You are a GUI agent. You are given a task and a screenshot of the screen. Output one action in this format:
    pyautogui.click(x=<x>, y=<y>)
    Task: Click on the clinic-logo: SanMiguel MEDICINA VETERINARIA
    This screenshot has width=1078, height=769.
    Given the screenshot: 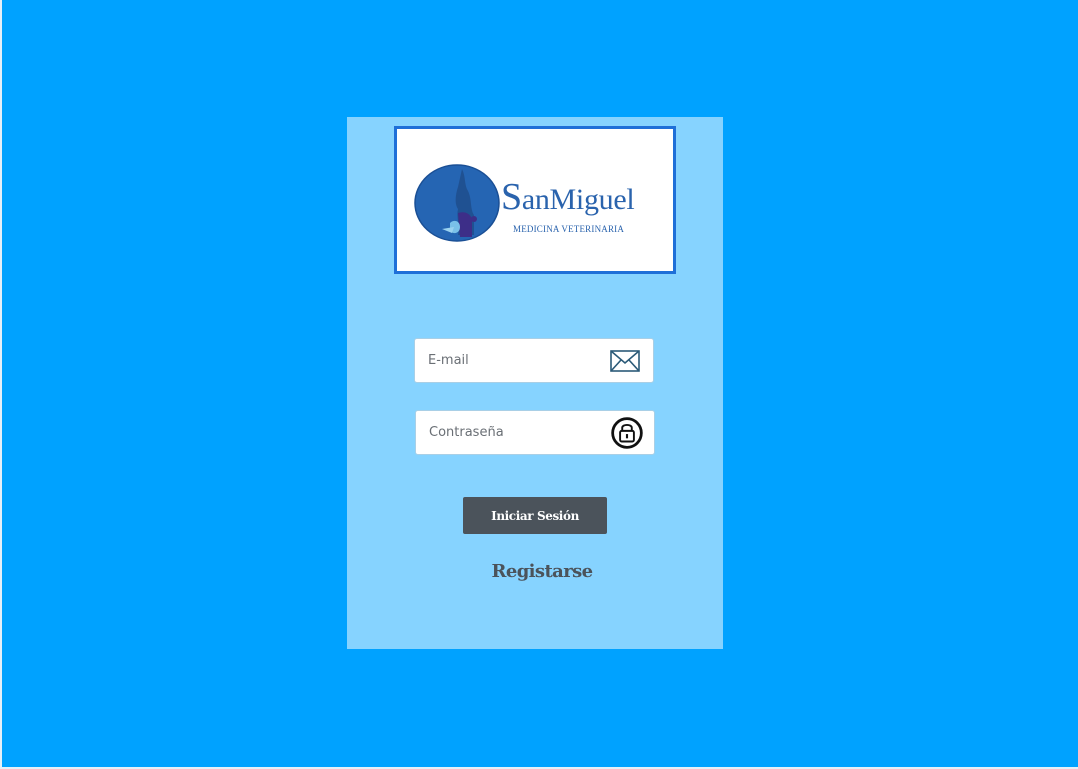 What is the action you would take?
    pyautogui.click(x=535, y=200)
    